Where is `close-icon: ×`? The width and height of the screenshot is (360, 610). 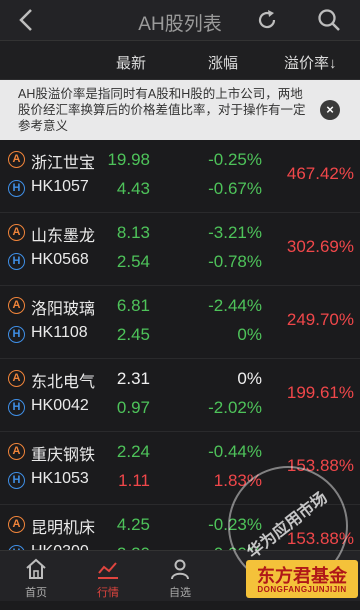
close-icon: × is located at coordinates (330, 110).